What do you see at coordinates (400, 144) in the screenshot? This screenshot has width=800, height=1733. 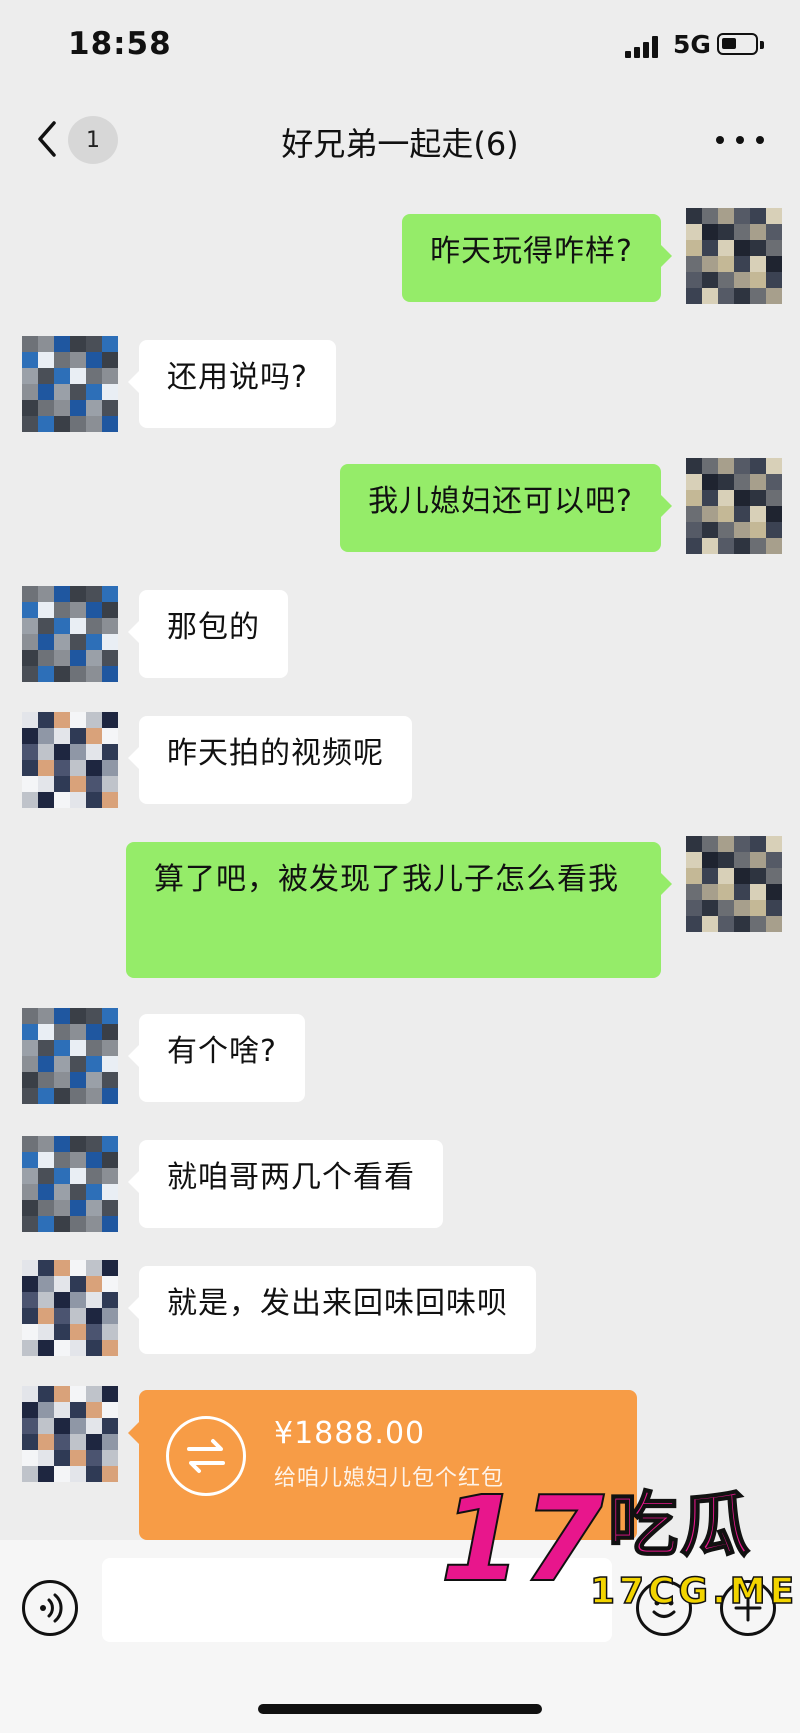 I see `chat-title: 好兄弟一起走(6)` at bounding box center [400, 144].